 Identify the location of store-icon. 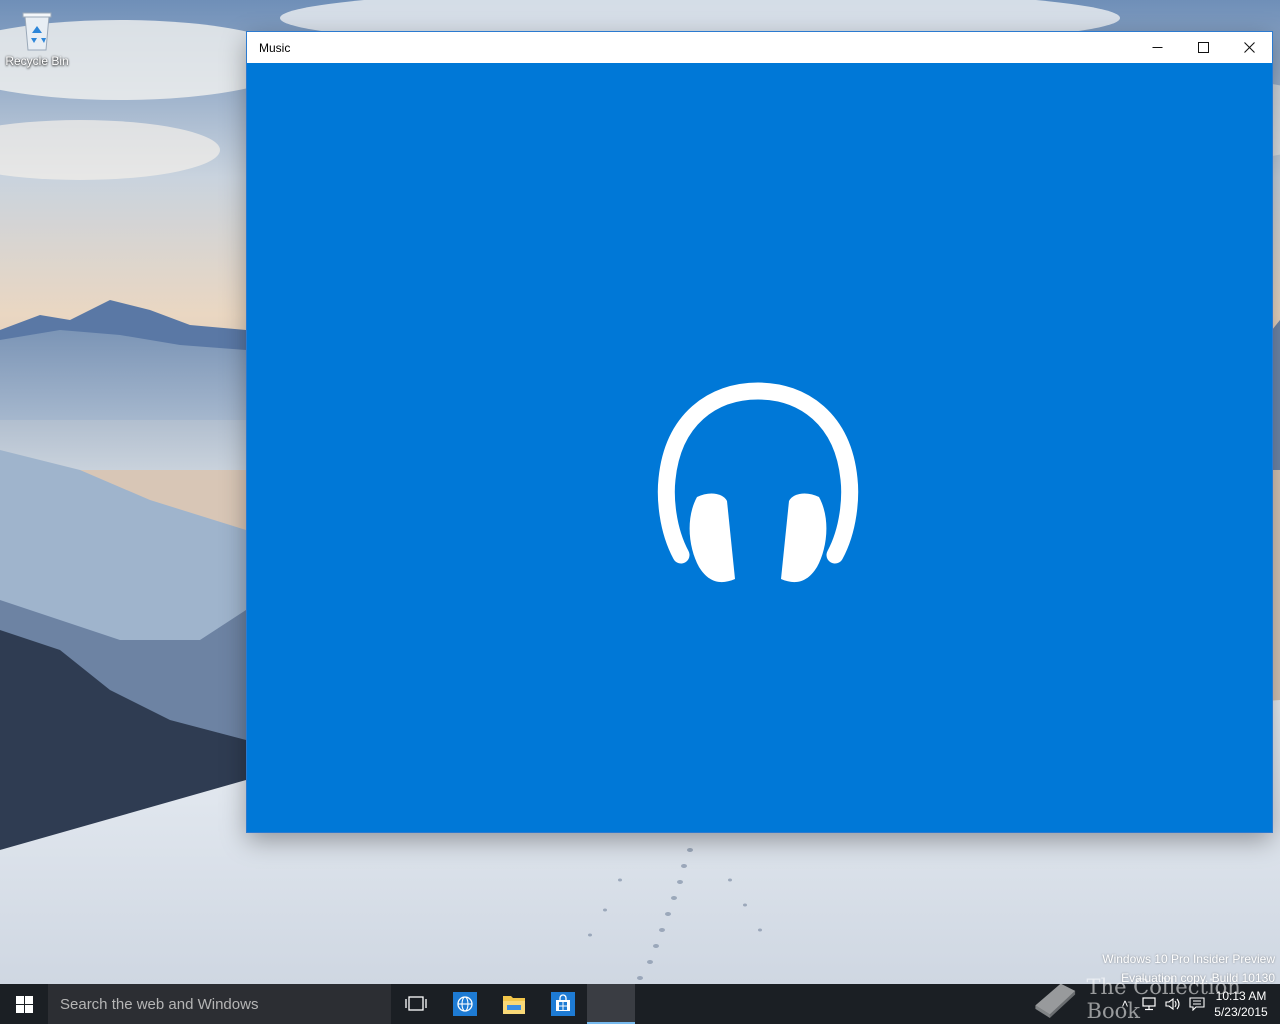
(562, 1004).